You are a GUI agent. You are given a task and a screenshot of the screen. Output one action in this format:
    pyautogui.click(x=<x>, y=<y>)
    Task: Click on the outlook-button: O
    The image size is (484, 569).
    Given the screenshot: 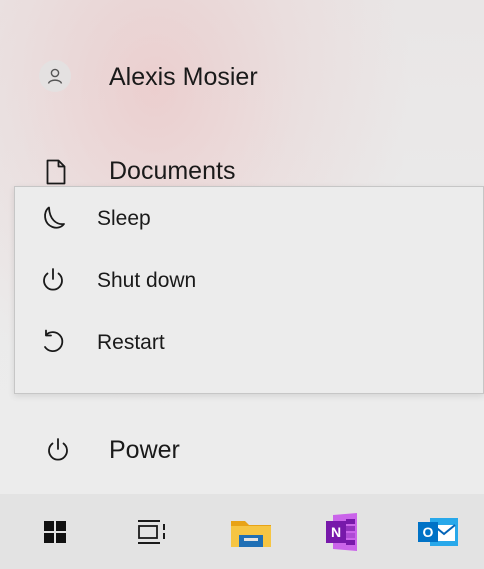 What is the action you would take?
    pyautogui.click(x=437, y=531)
    